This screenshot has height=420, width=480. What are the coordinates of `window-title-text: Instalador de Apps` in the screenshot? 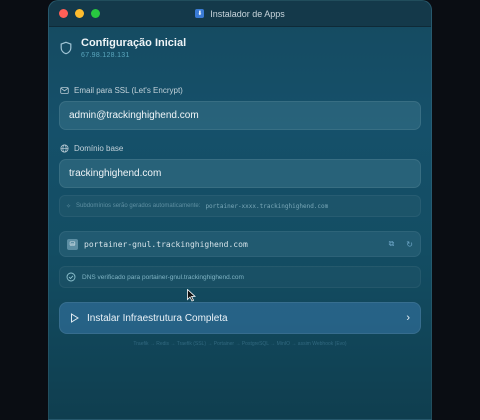 It's located at (247, 13).